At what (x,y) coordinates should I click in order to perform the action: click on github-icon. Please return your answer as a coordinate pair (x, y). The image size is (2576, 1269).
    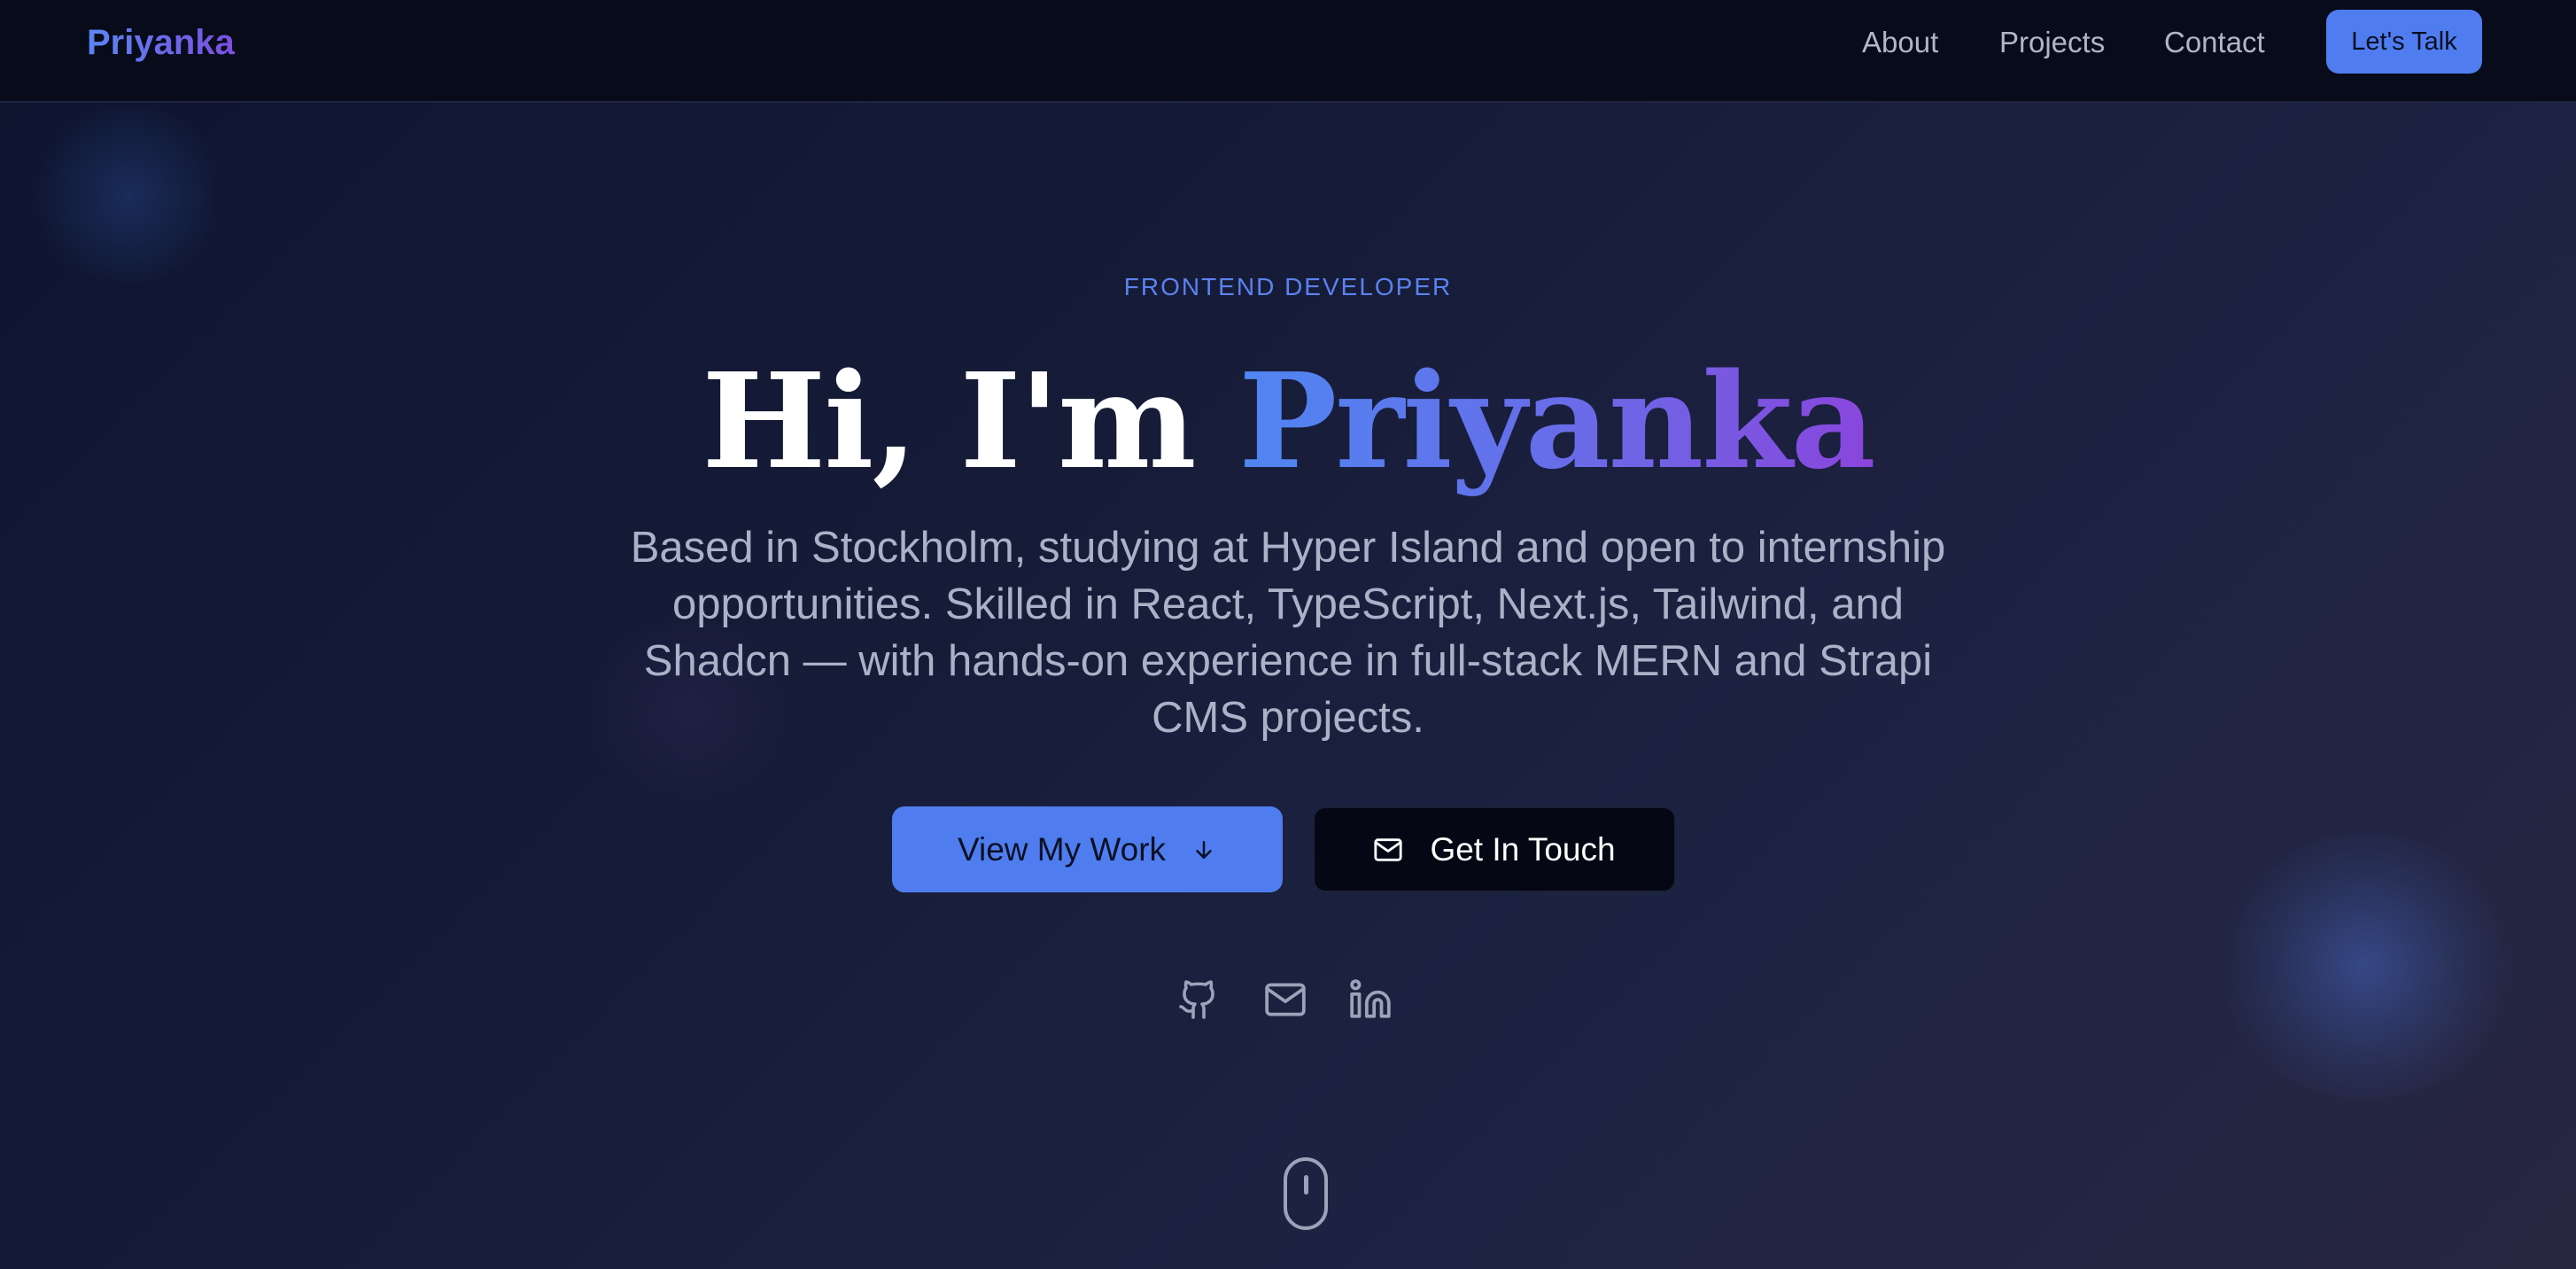
    Looking at the image, I should click on (1198, 999).